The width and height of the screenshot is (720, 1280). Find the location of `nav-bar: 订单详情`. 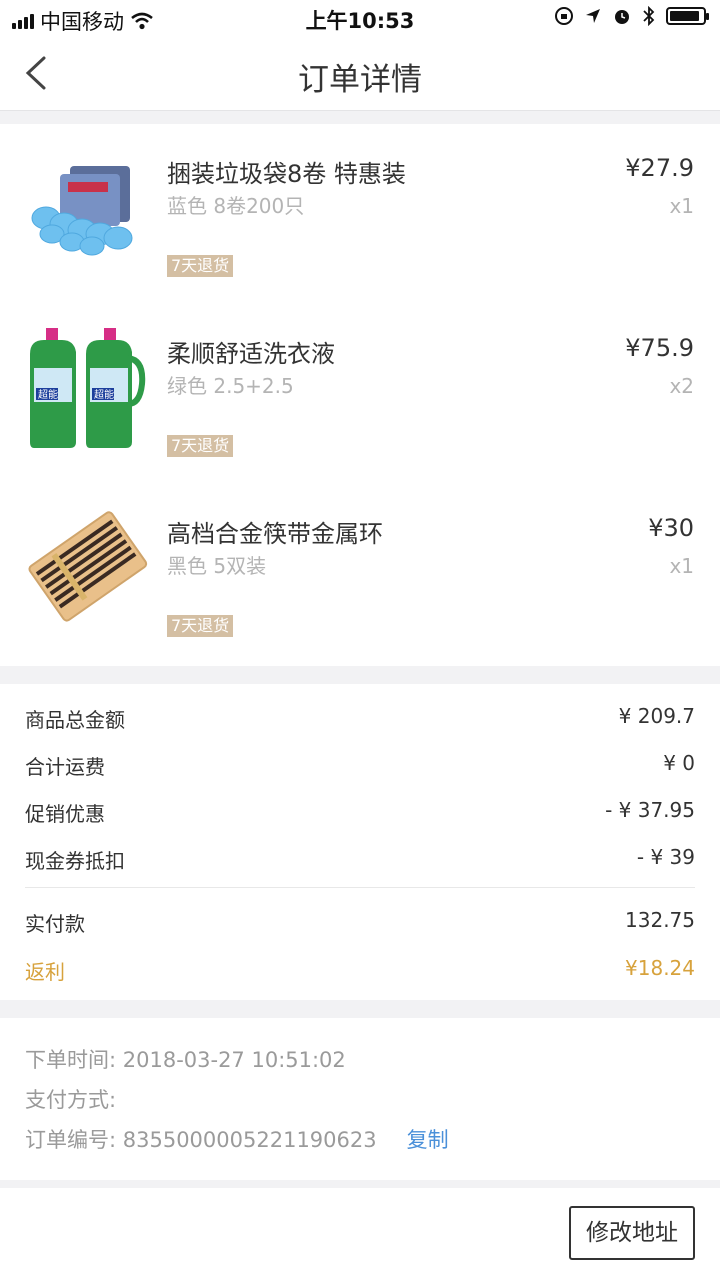

nav-bar: 订单详情 is located at coordinates (360, 73).